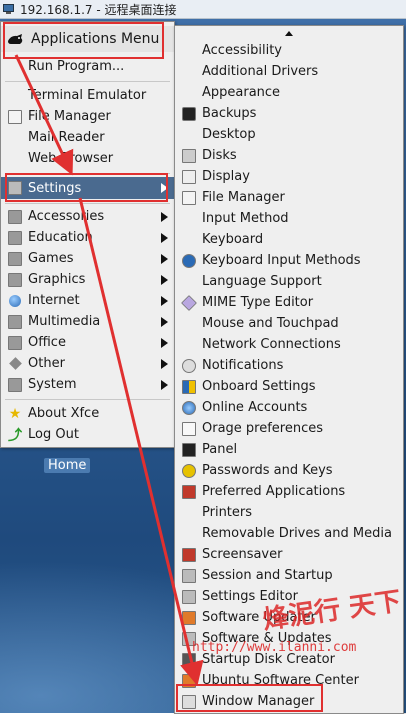  What do you see at coordinates (15, 364) in the screenshot?
I see `other-icon` at bounding box center [15, 364].